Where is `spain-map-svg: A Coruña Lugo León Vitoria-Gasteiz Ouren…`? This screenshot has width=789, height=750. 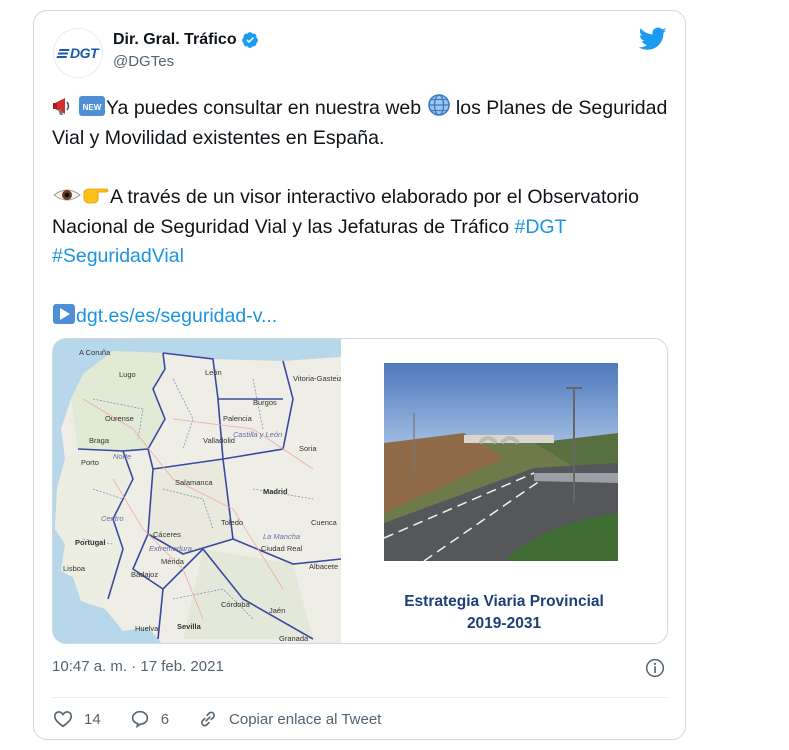
spain-map-svg: A Coruña Lugo León Vitoria-Gasteiz Ouren… is located at coordinates (197, 491).